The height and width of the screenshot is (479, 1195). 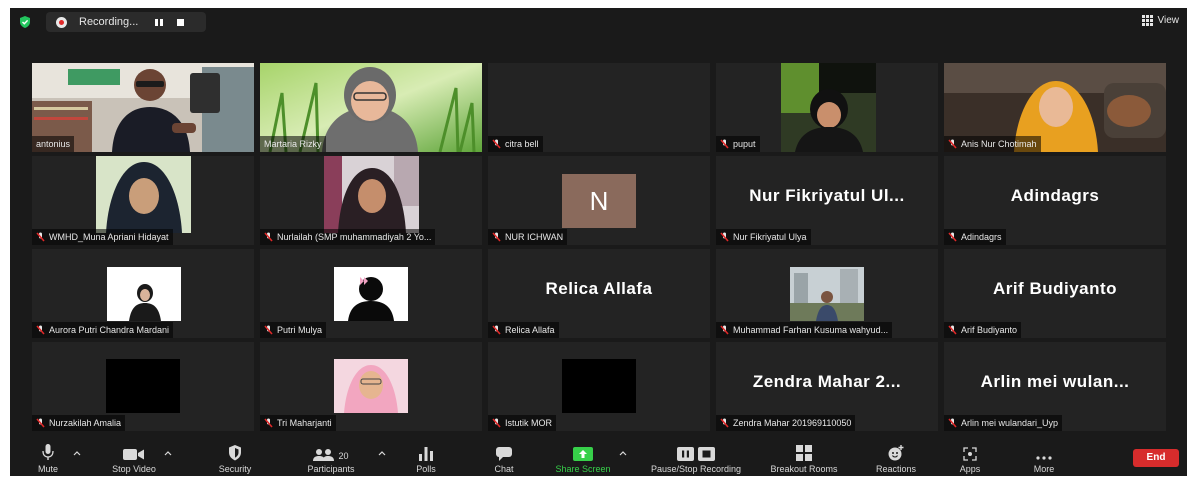 I want to click on participant-name: Arlin mei wulandari_Uyp, so click(x=1003, y=423).